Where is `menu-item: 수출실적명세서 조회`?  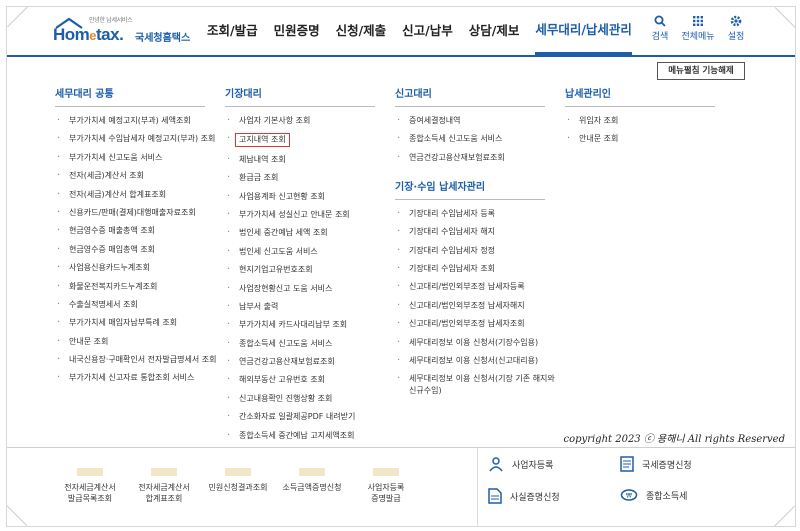 menu-item: 수출실적명세서 조회 is located at coordinates (137, 305).